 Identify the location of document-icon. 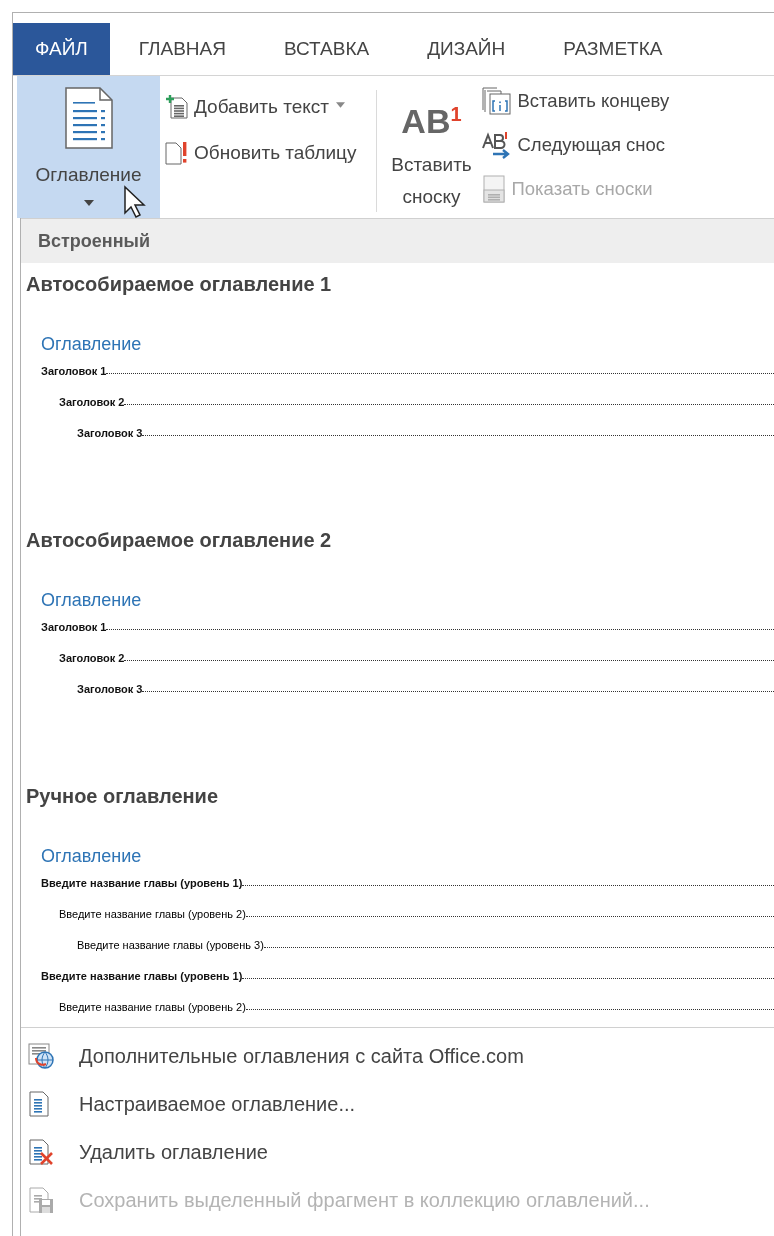
(88, 118).